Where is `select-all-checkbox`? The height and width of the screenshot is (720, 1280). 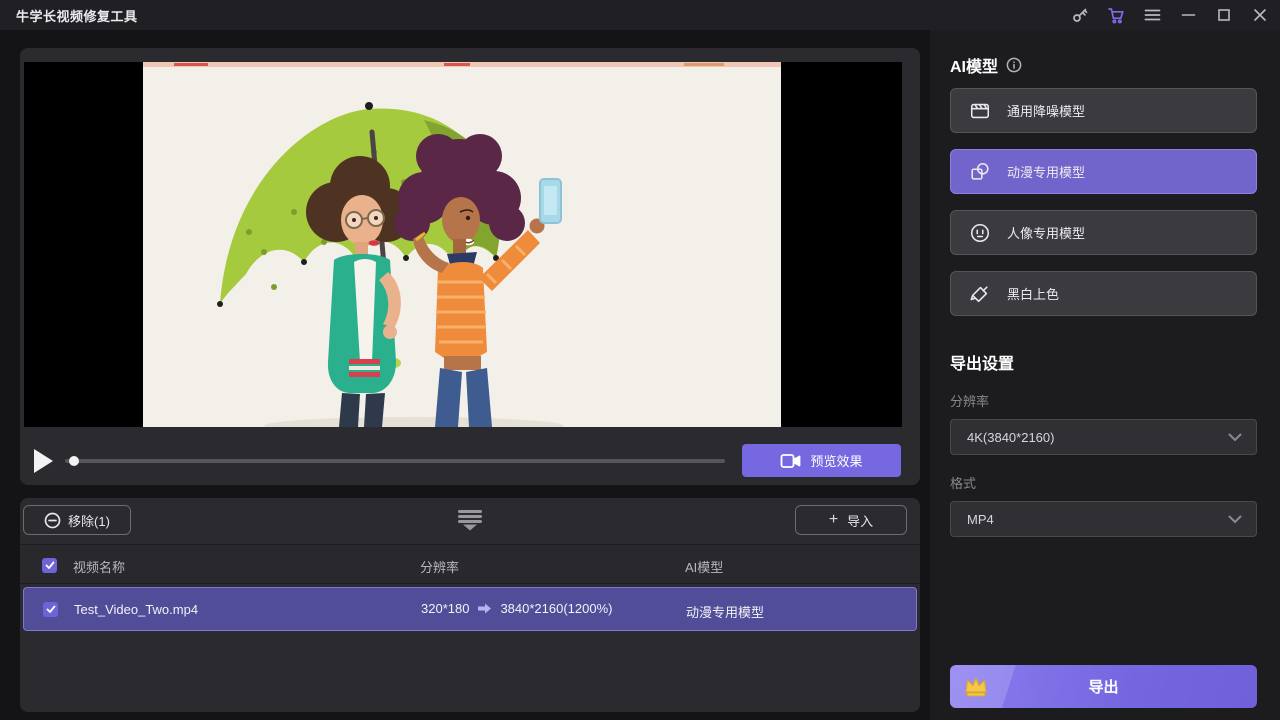
select-all-checkbox is located at coordinates (49, 565).